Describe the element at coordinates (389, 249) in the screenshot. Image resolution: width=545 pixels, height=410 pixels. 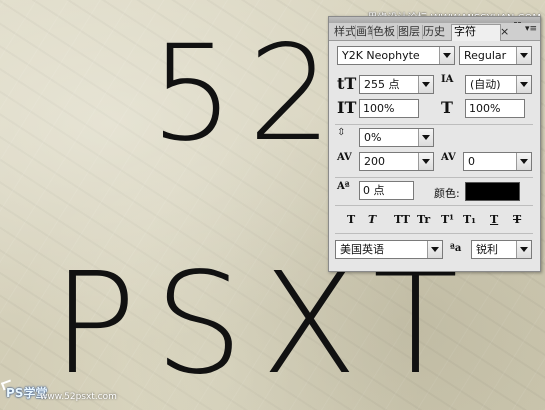
I see `language-select: 美国英语` at that location.